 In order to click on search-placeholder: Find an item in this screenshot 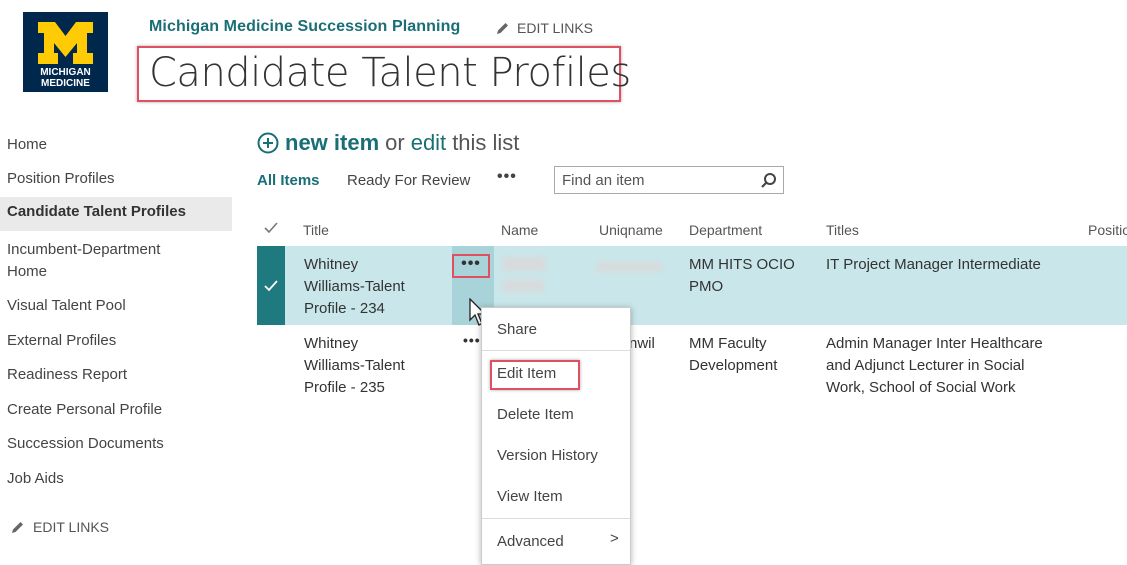, I will do `click(603, 180)`.